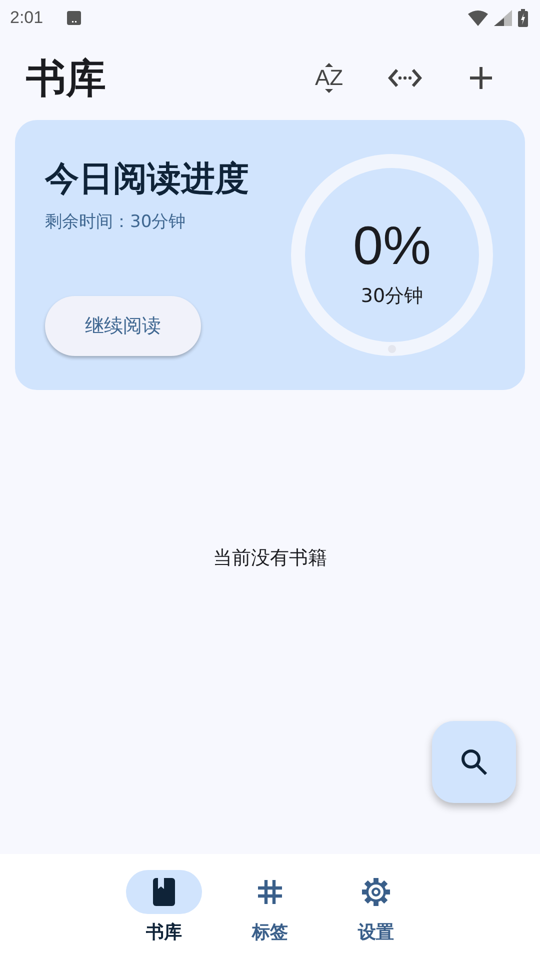 The width and height of the screenshot is (540, 960). I want to click on search-icon, so click(474, 762).